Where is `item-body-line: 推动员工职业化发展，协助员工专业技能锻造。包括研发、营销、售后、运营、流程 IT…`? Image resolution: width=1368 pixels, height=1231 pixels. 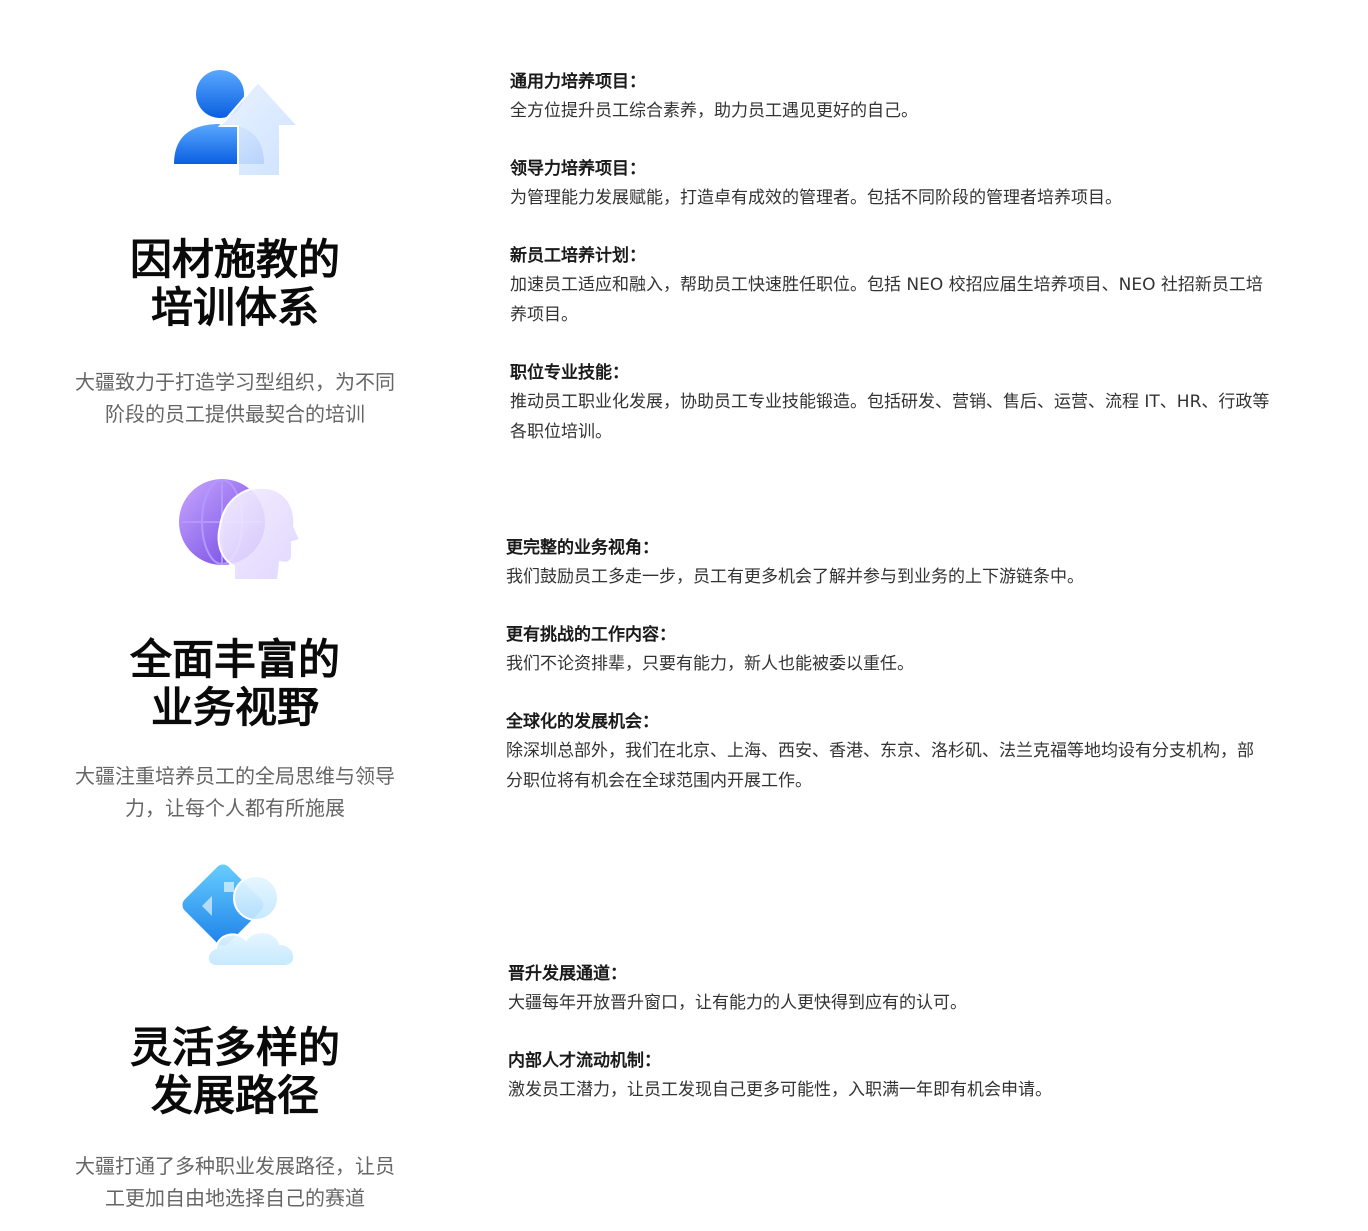
item-body-line: 推动员工职业化发展，协助员工专业技能锻造。包括研发、营销、售后、运营、流程 IT… is located at coordinates (890, 402).